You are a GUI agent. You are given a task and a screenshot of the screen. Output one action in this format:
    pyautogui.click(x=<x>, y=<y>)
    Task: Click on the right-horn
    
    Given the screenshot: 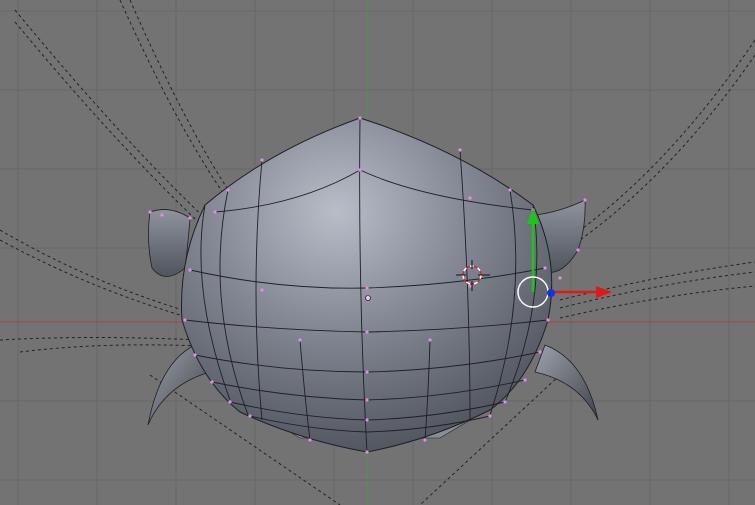 What is the action you would take?
    pyautogui.click(x=566, y=382)
    